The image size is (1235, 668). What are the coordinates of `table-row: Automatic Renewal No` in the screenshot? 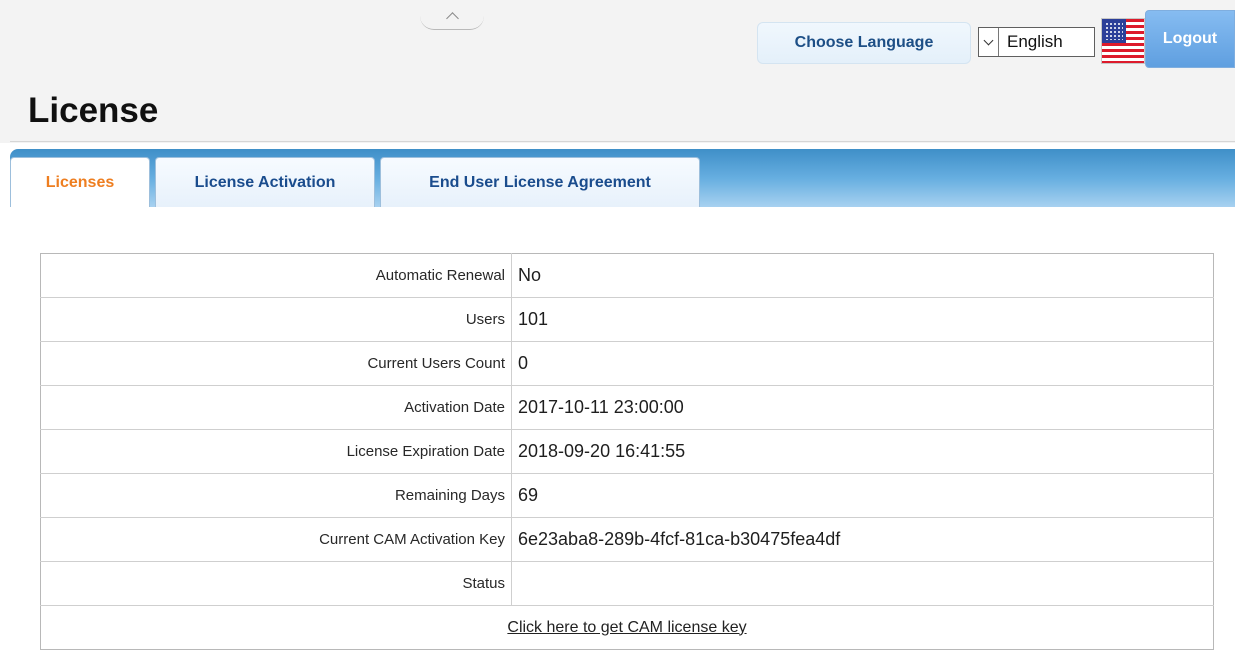 It's located at (627, 275).